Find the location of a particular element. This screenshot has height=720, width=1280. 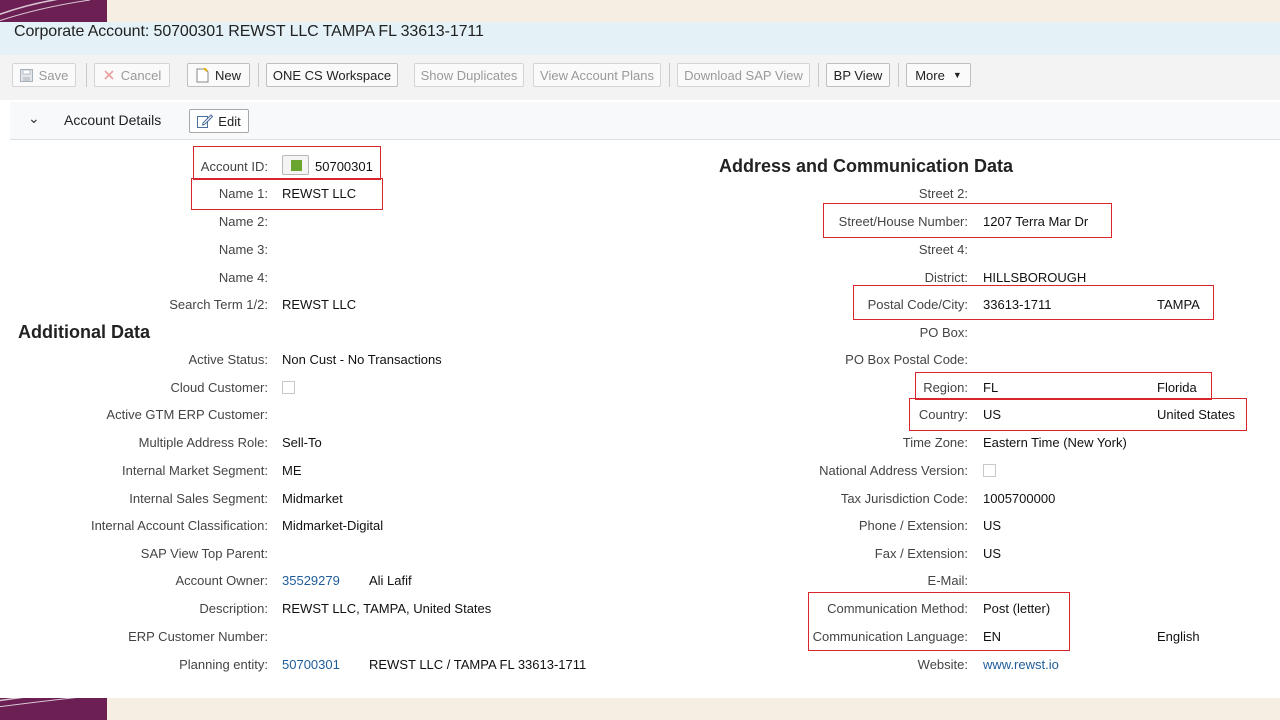

new-button: New is located at coordinates (218, 75).